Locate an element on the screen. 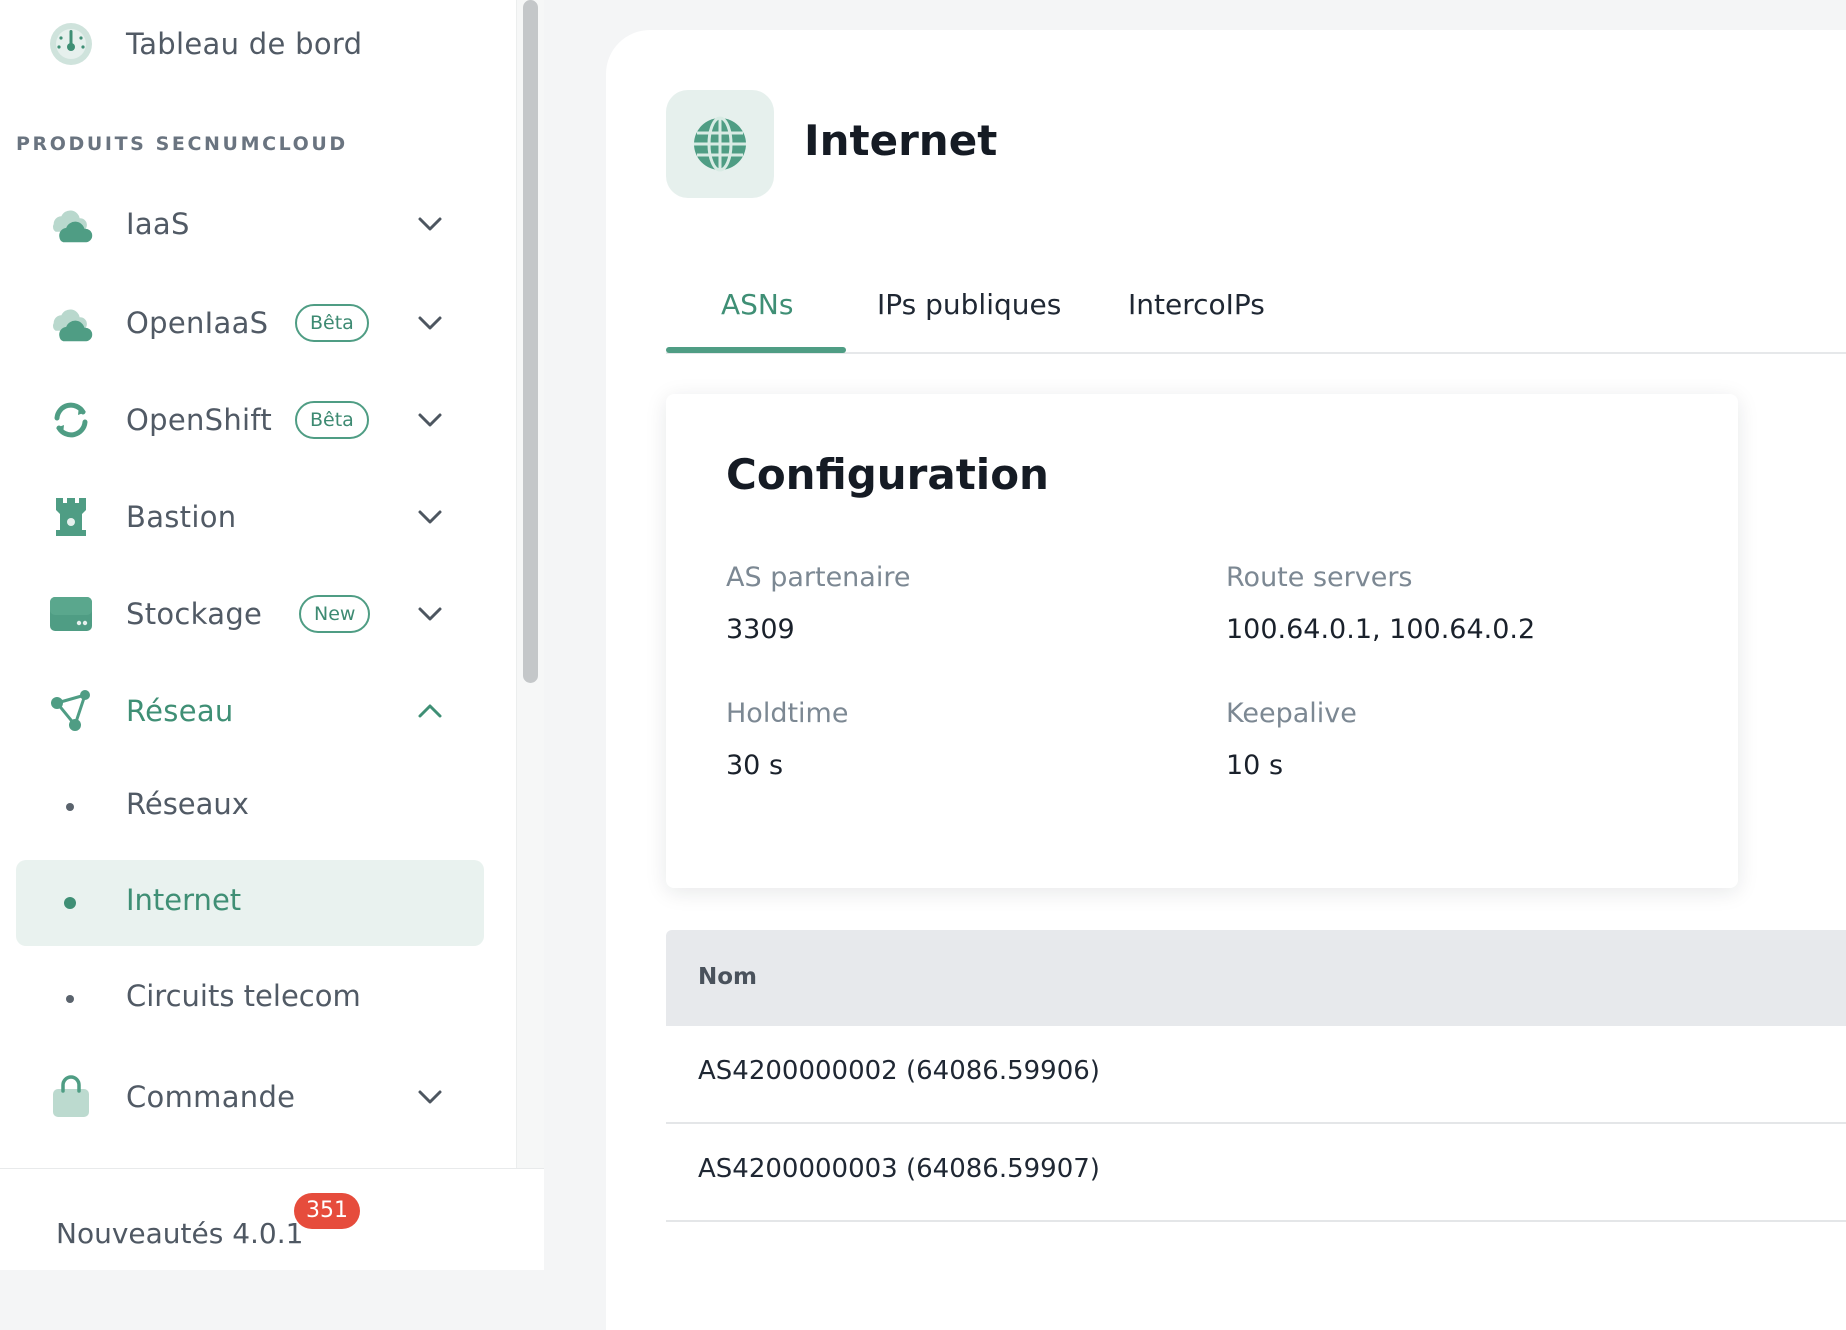 Image resolution: width=1846 pixels, height=1330 pixels. table-cell-name: AS4200000002 (64086.59906) is located at coordinates (899, 1071).